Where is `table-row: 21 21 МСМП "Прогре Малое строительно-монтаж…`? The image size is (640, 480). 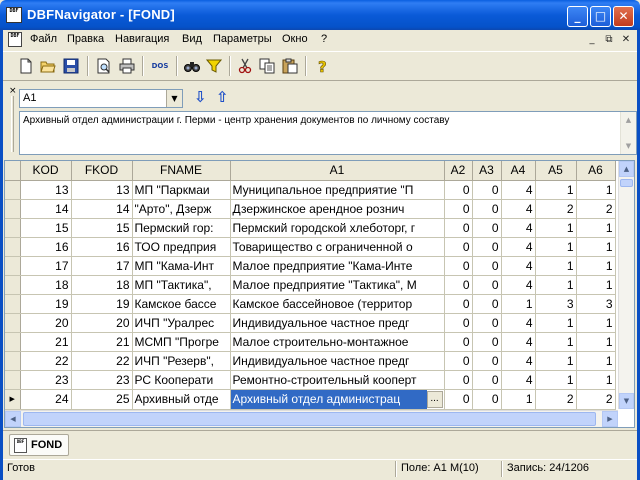 table-row: 21 21 МСМП "Прогре Малое строительно-монтаж… is located at coordinates (310, 342).